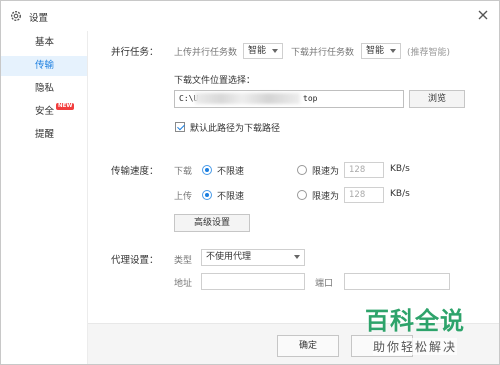 This screenshot has height=365, width=500. What do you see at coordinates (231, 197) in the screenshot?
I see `upload-unlimited-label: 不限速` at bounding box center [231, 197].